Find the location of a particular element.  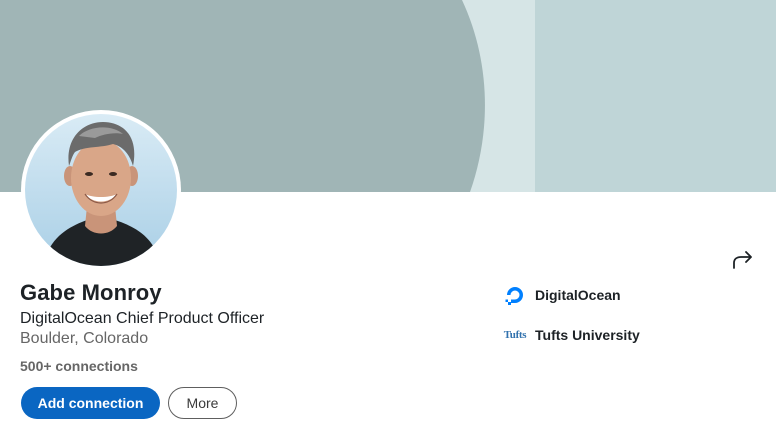

org-item-digitalocean: DigitalOcean is located at coordinates (561, 295).